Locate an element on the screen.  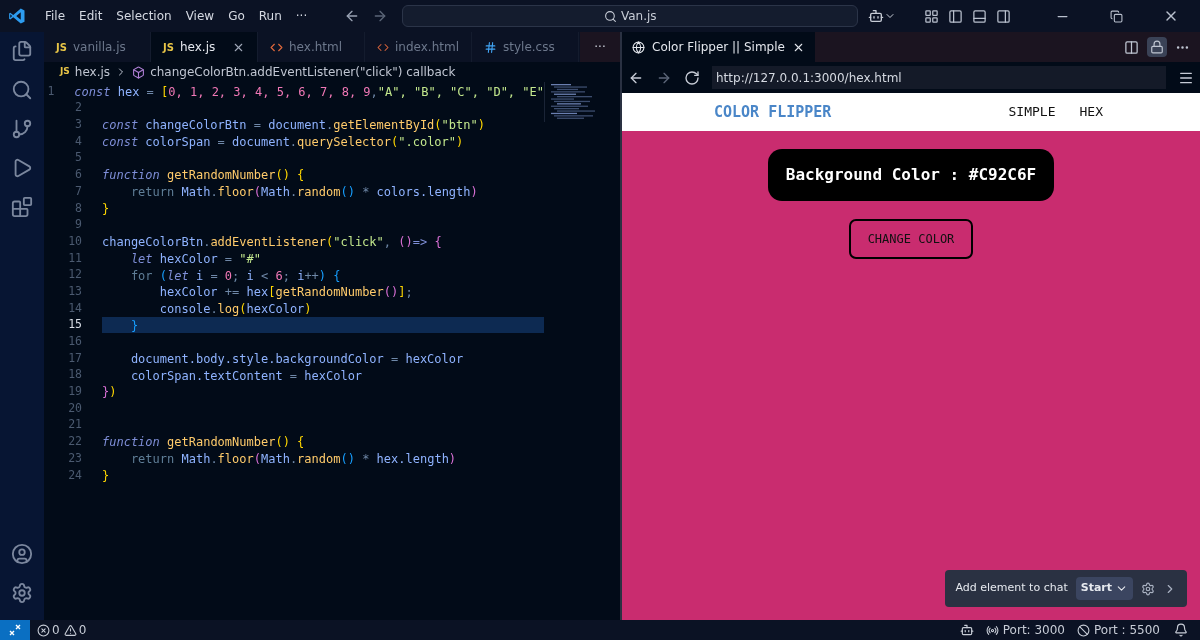
command-search-field: Van.js is located at coordinates (630, 16).